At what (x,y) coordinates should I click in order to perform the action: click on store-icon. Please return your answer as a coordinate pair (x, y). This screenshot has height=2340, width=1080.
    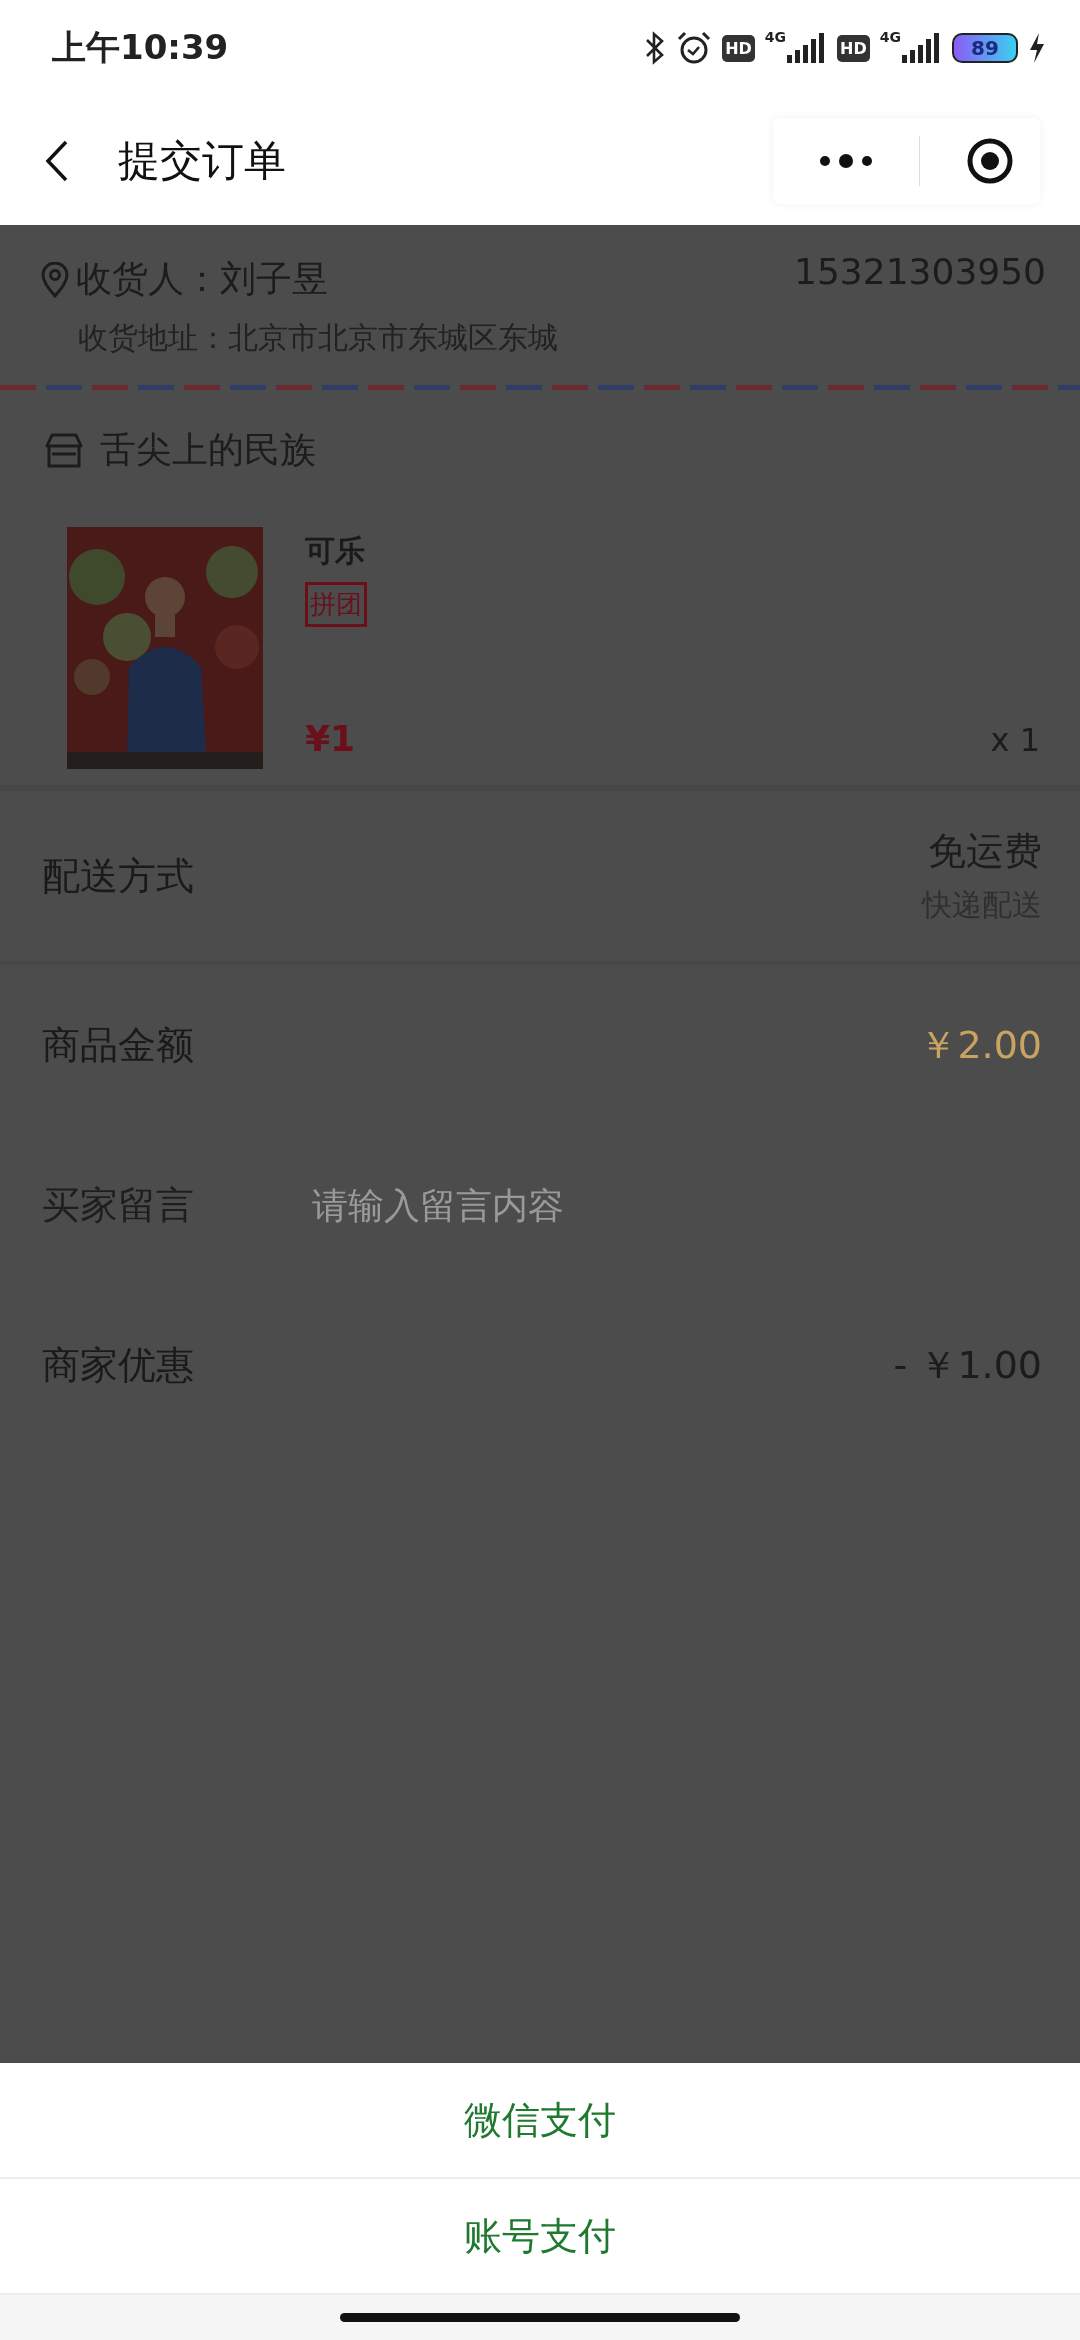
    Looking at the image, I should click on (64, 450).